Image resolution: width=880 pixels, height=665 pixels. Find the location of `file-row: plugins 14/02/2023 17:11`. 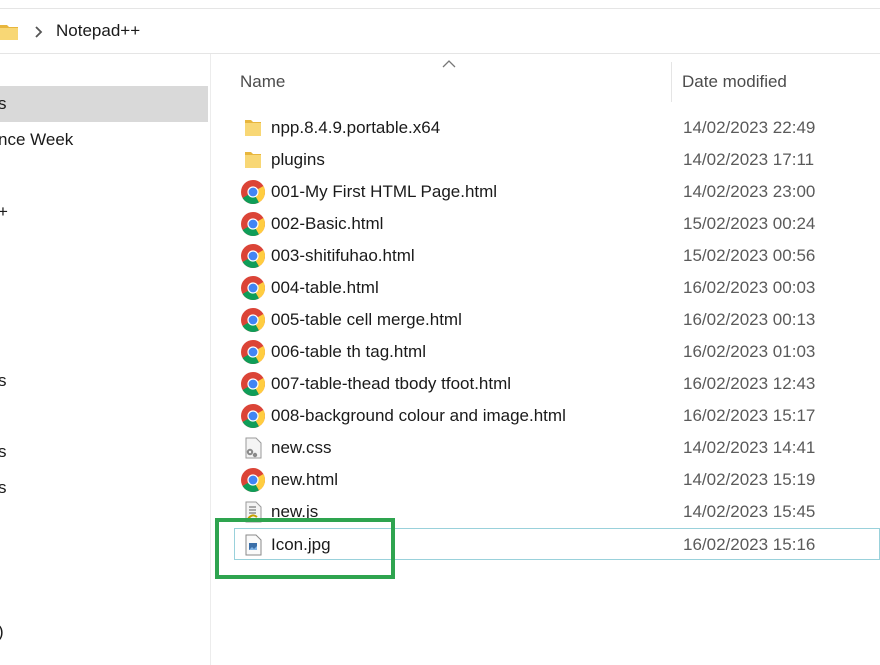

file-row: plugins 14/02/2023 17:11 is located at coordinates (546, 160).